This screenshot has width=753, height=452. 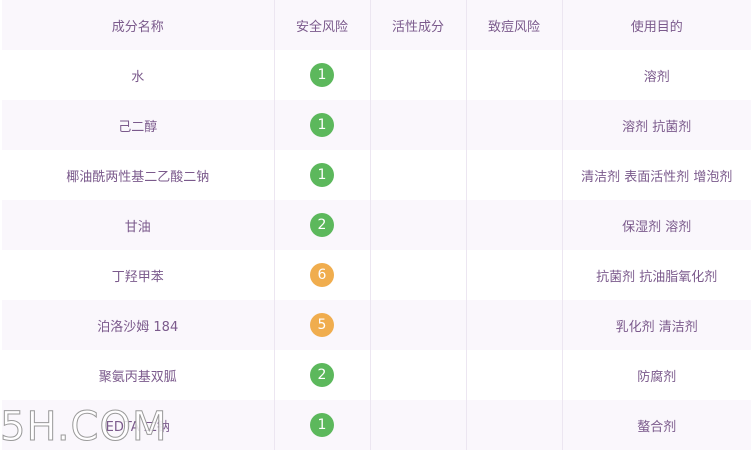 What do you see at coordinates (322, 25) in the screenshot?
I see `header-safety-risk: 安全风险` at bounding box center [322, 25].